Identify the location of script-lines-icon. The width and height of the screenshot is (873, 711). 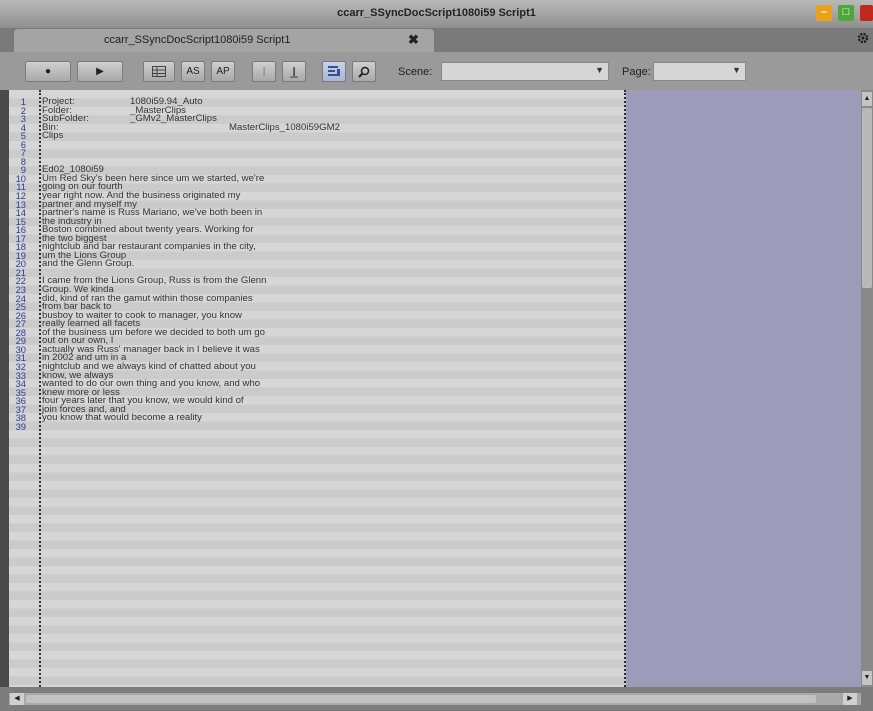
(334, 71).